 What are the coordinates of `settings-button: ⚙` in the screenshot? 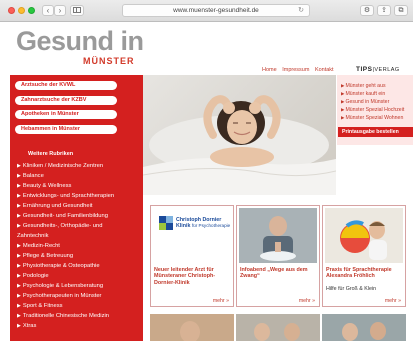 It's located at (367, 10).